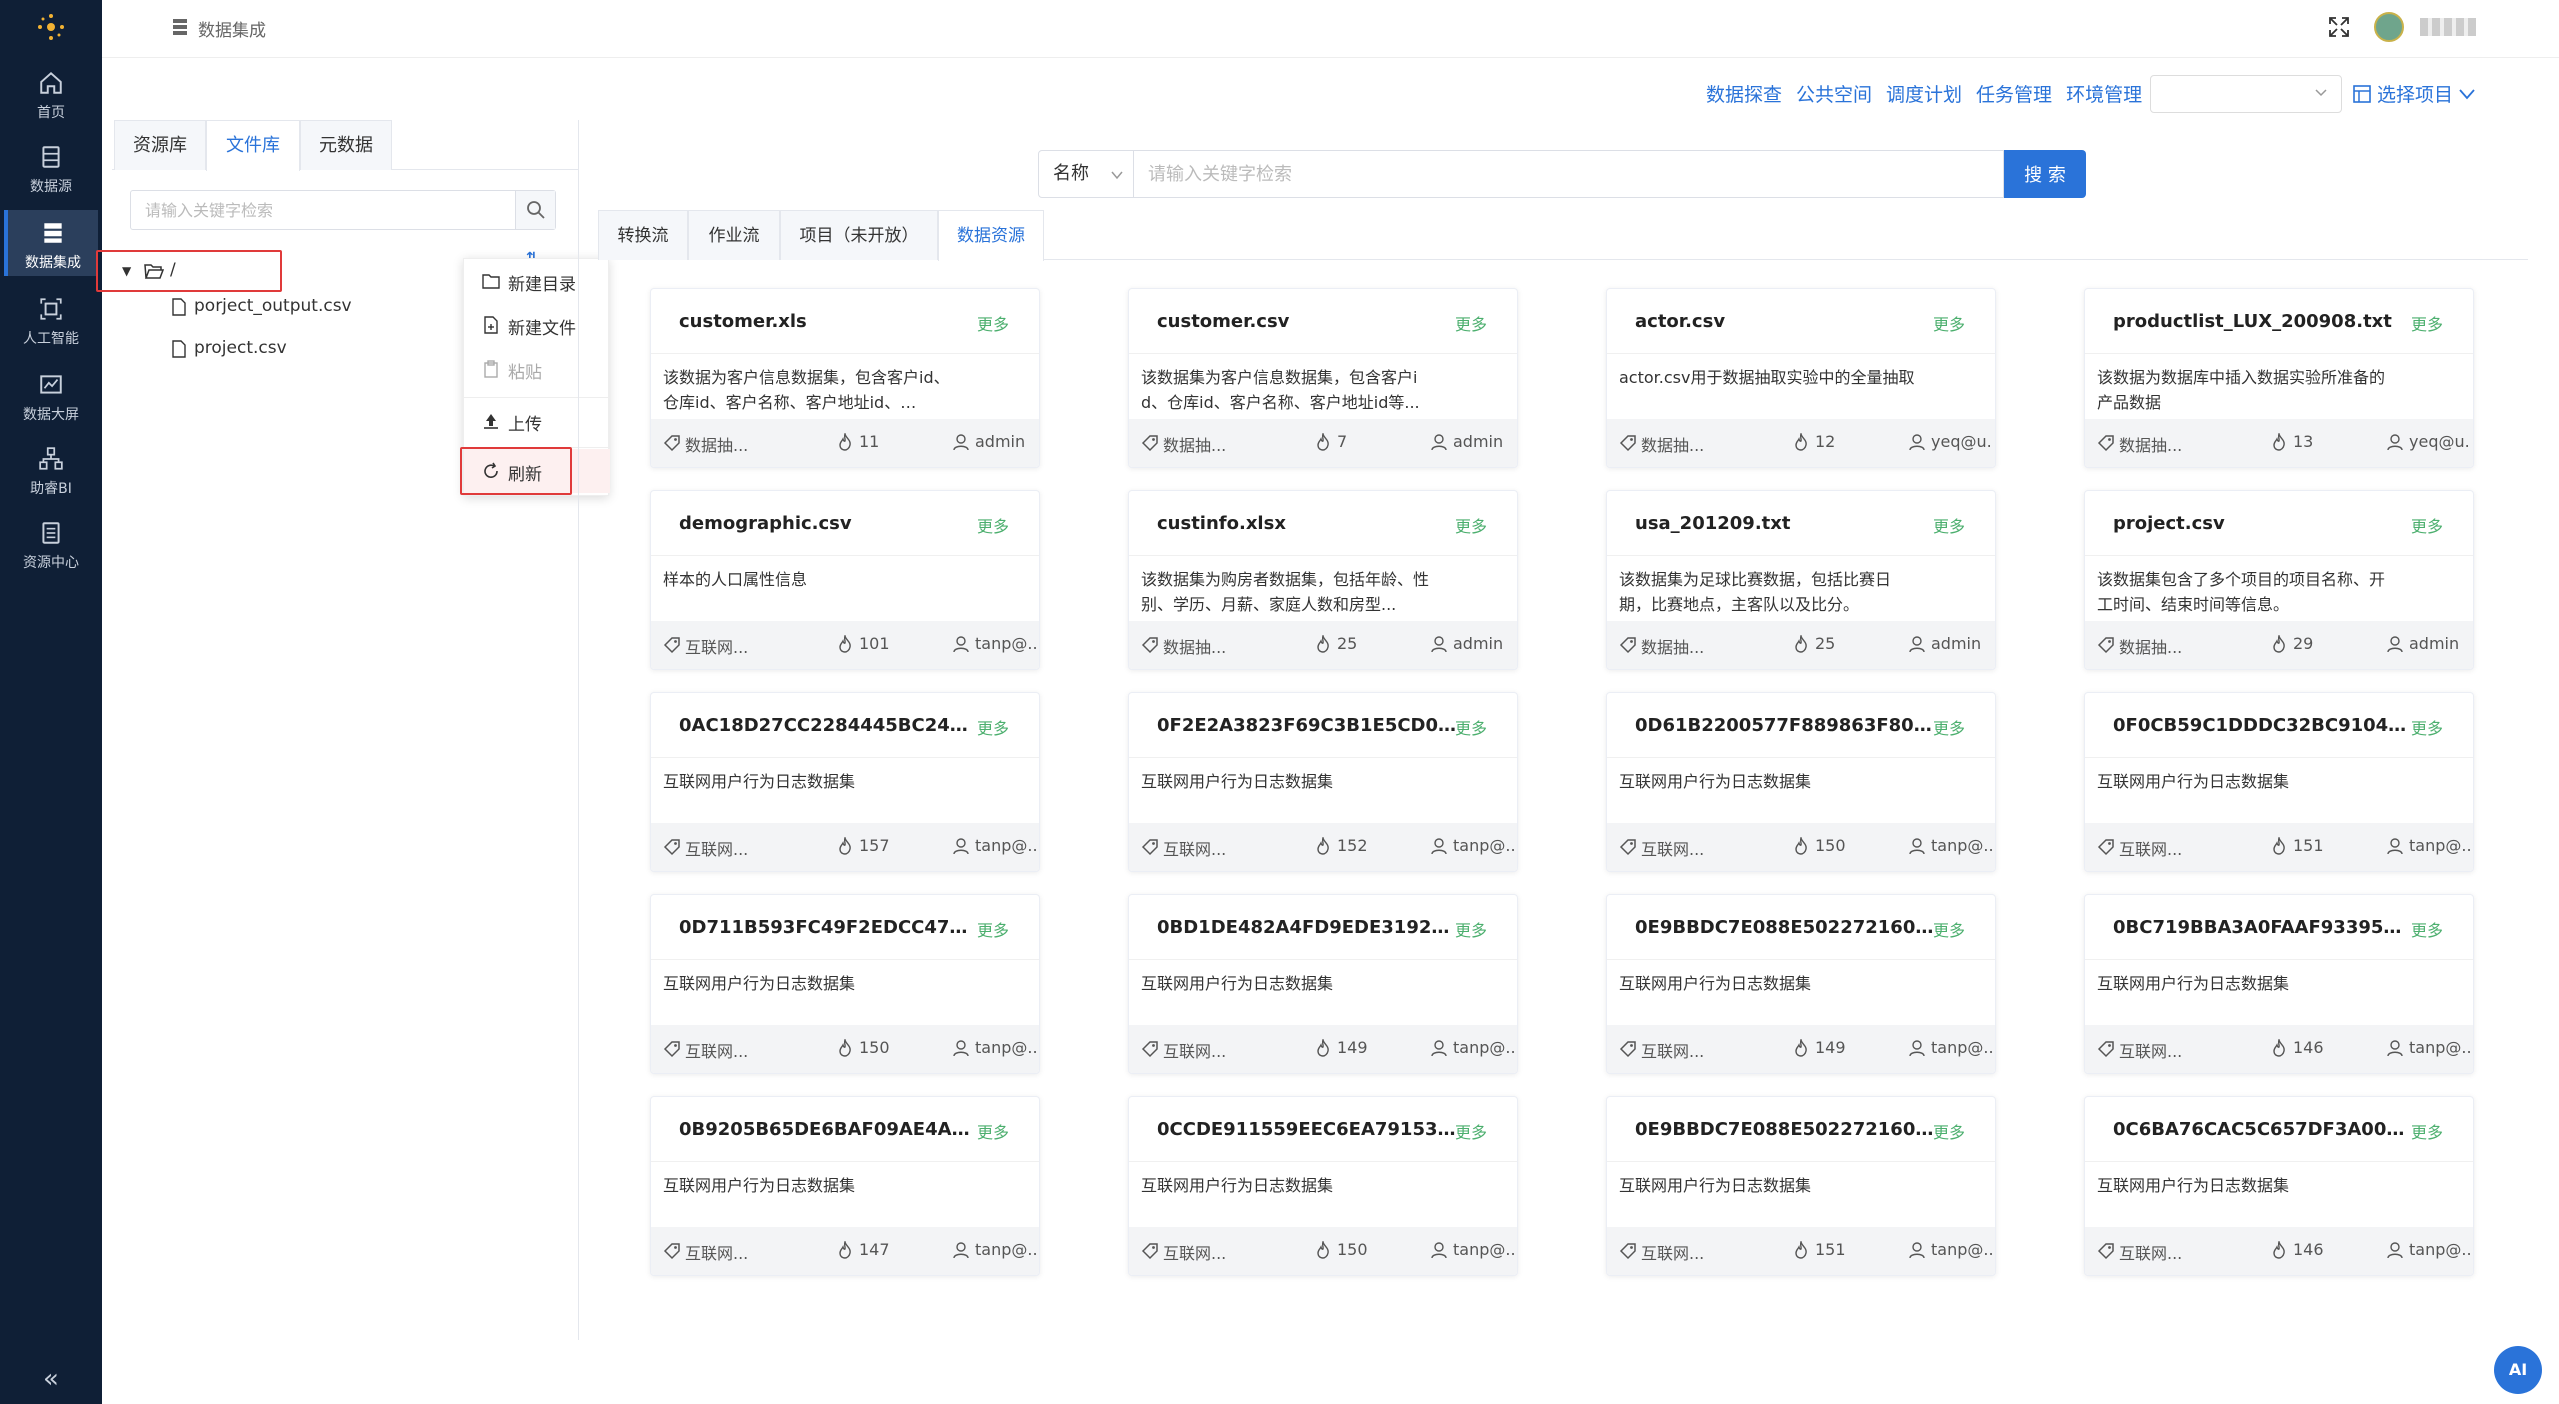  Describe the element at coordinates (1785, 321) in the screenshot. I see `card-title: actor.csv` at that location.